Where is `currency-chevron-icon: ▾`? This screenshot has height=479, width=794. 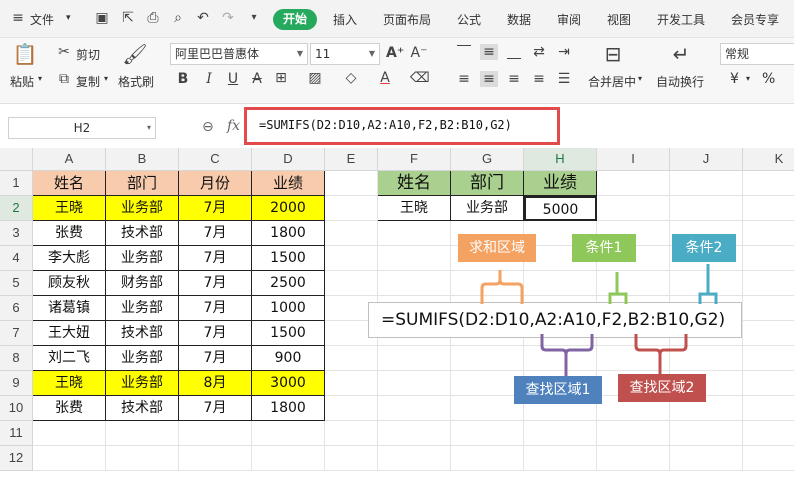 currency-chevron-icon: ▾ is located at coordinates (748, 78).